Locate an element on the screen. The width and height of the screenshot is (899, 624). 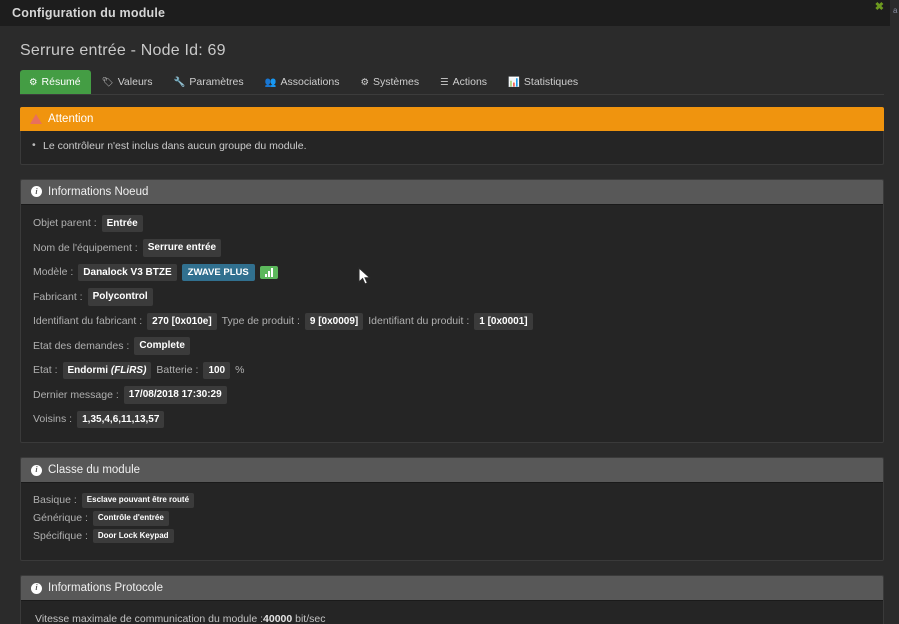
modele-value: Danalock V3 BTZE is located at coordinates (127, 272).